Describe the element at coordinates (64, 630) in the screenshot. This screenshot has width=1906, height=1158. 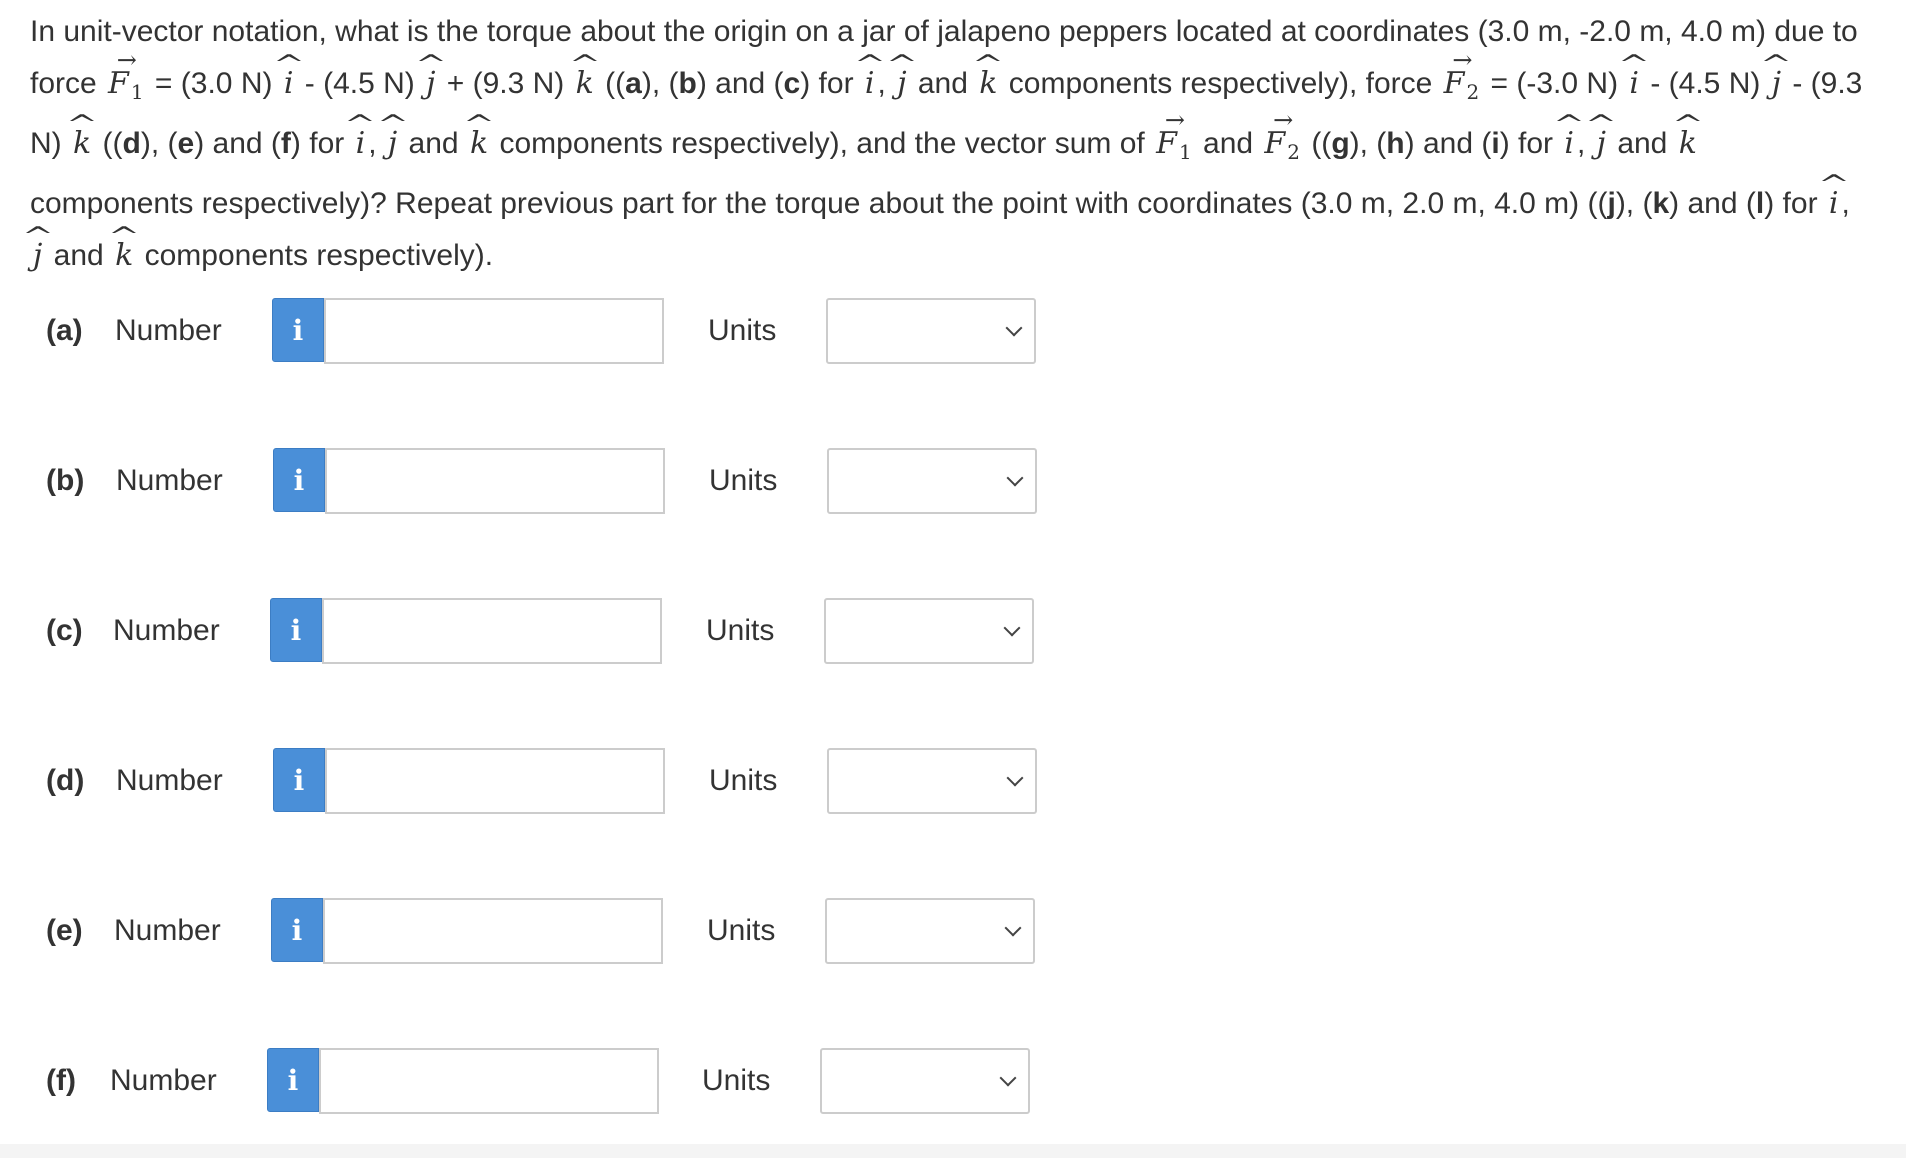
I see `part-label: (c)` at that location.